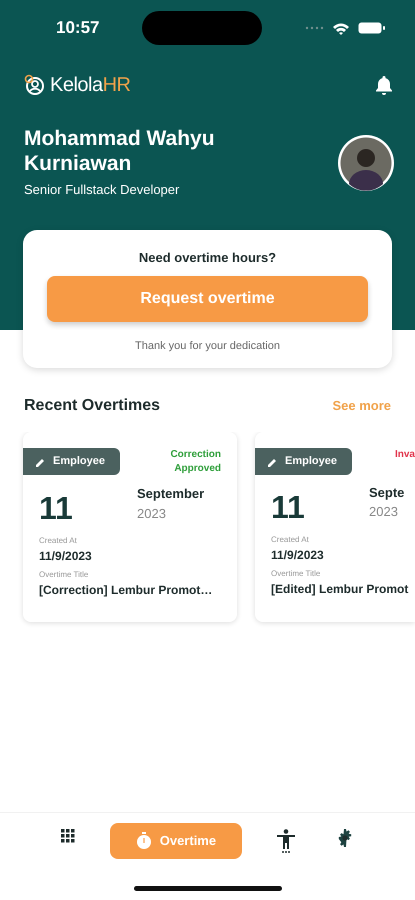  What do you see at coordinates (371, 28) in the screenshot?
I see `battery-icon` at bounding box center [371, 28].